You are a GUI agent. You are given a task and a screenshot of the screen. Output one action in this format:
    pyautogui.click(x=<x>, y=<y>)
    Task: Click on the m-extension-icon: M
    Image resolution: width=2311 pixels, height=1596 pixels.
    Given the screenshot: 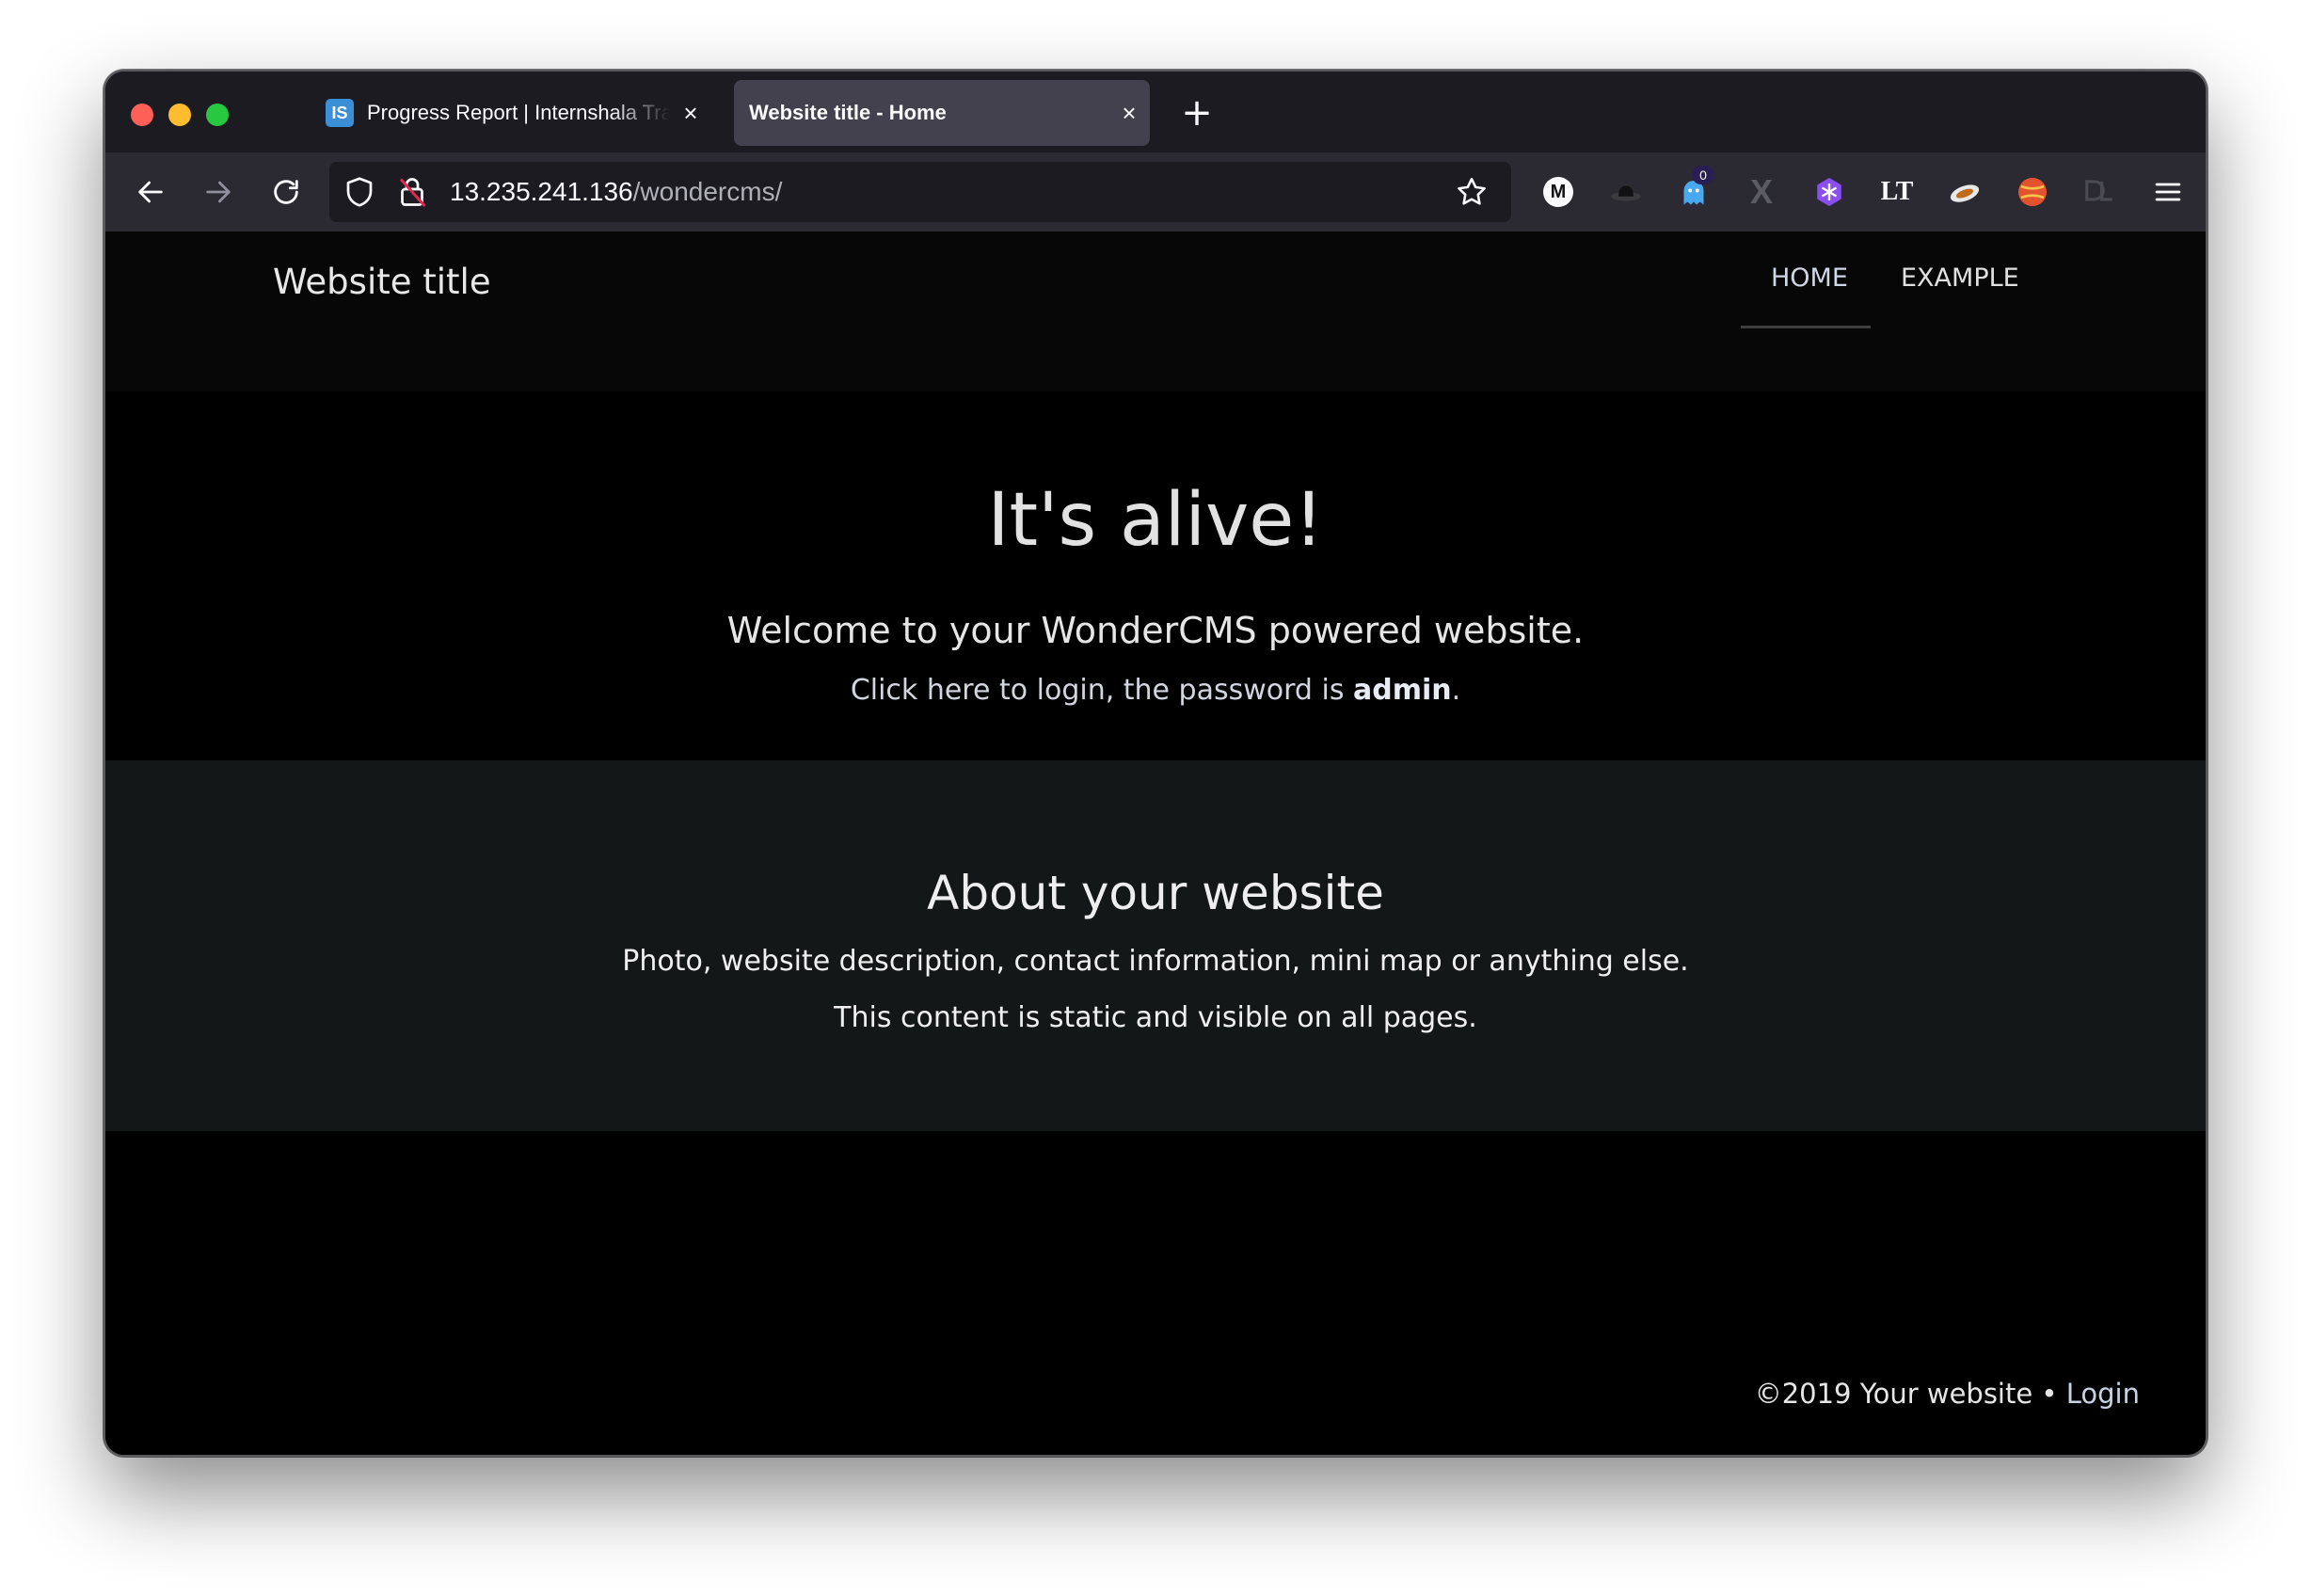 What is the action you would take?
    pyautogui.click(x=1558, y=192)
    